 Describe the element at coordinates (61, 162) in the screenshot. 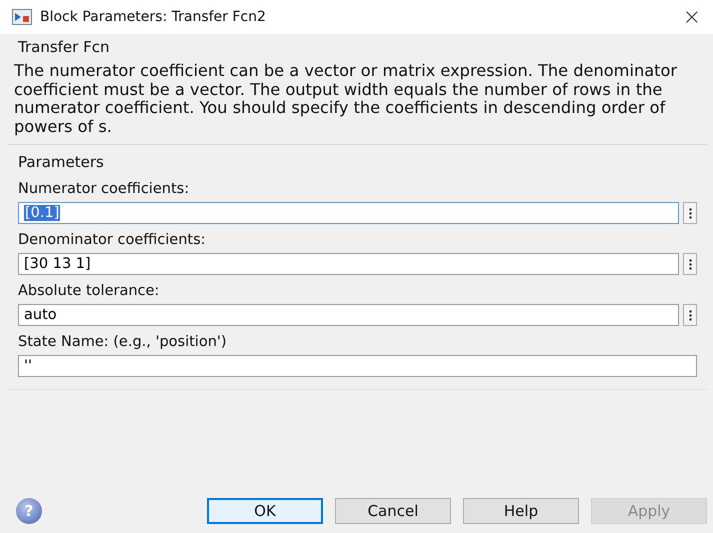

I see `group-title: Parameters` at that location.